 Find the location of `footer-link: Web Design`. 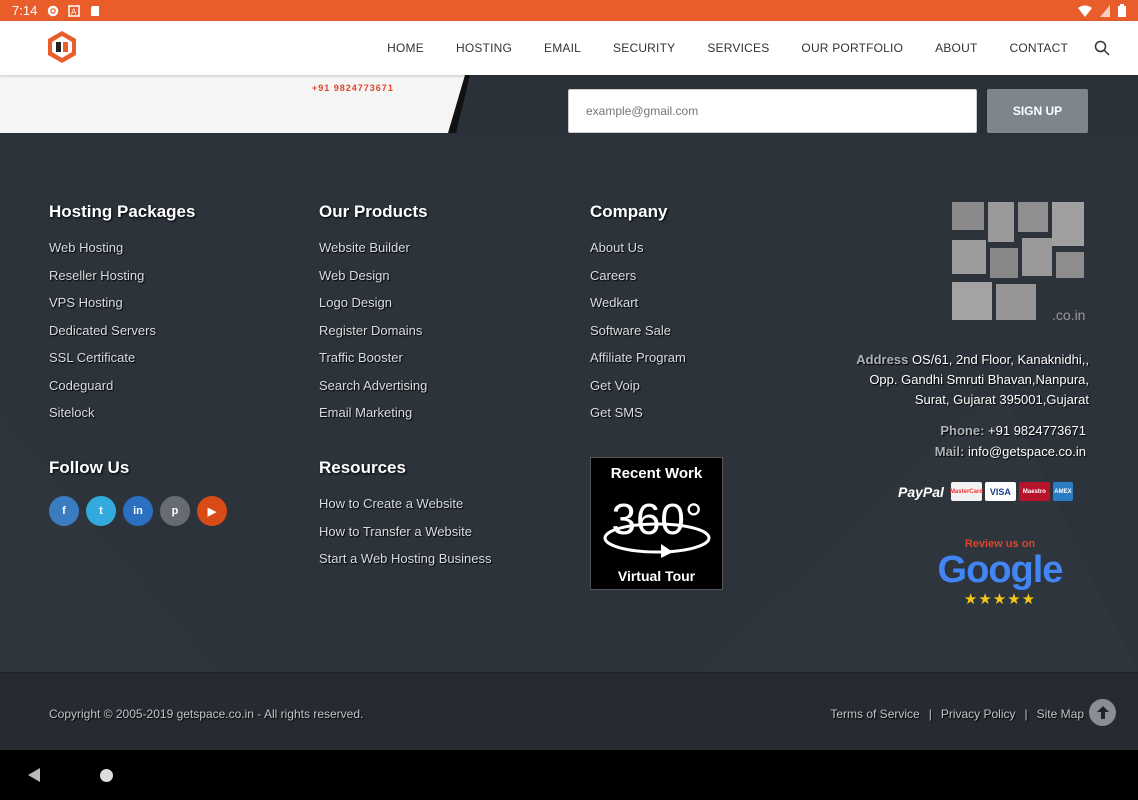

footer-link: Web Design is located at coordinates (373, 282).